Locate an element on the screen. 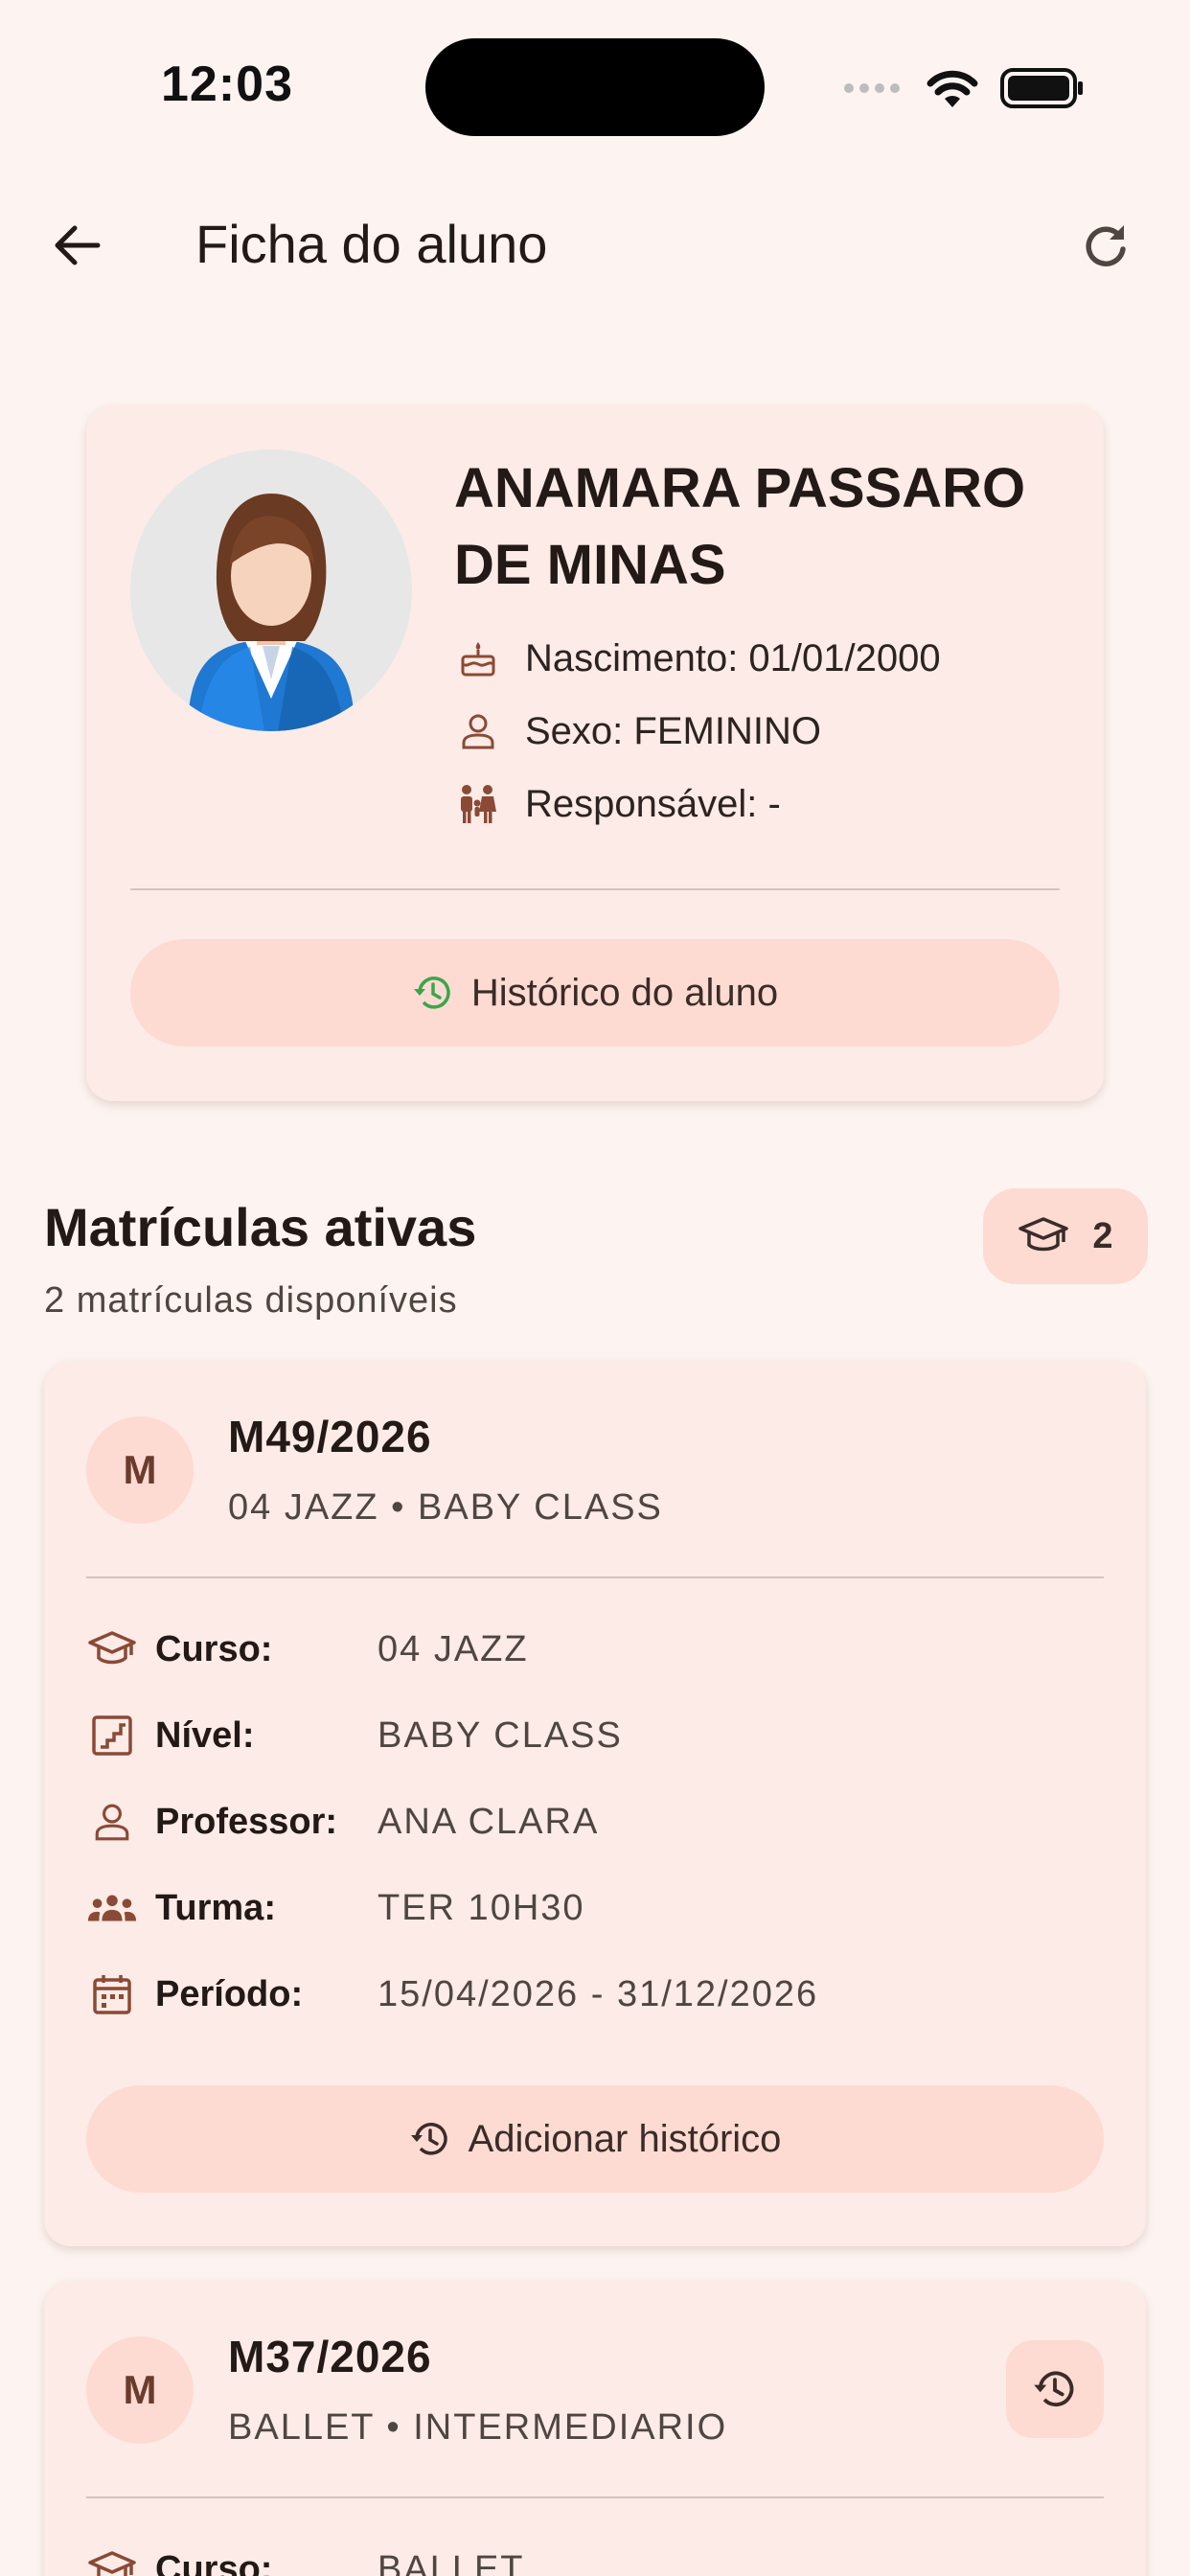 Image resolution: width=1190 pixels, height=2576 pixels. detail-row-course: Curso: BALLET is located at coordinates (305, 2559).